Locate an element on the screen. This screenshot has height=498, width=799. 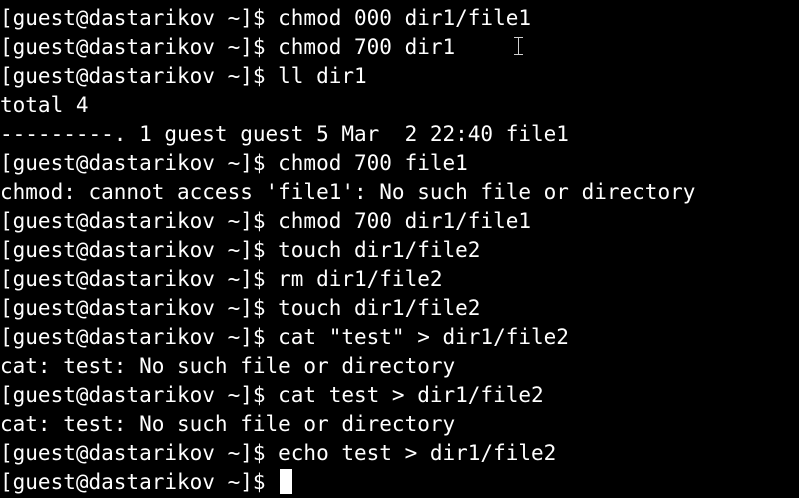
terminal-line: [guest@dastarikov ~]$ ll dir1 is located at coordinates (183, 76).